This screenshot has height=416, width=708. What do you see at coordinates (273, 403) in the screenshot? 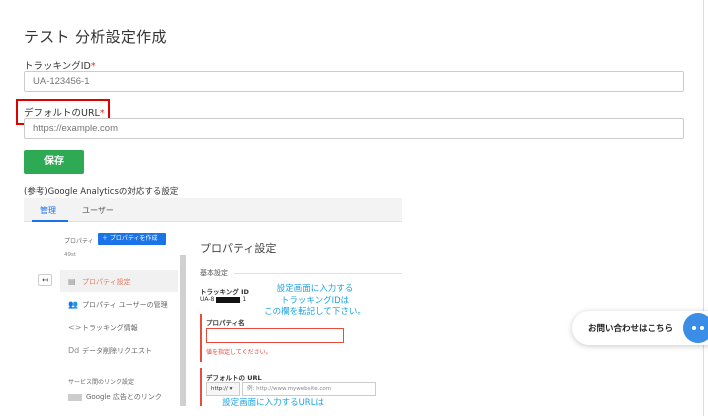
I see `annotation-url: 設定画面に入力するURLは` at bounding box center [273, 403].